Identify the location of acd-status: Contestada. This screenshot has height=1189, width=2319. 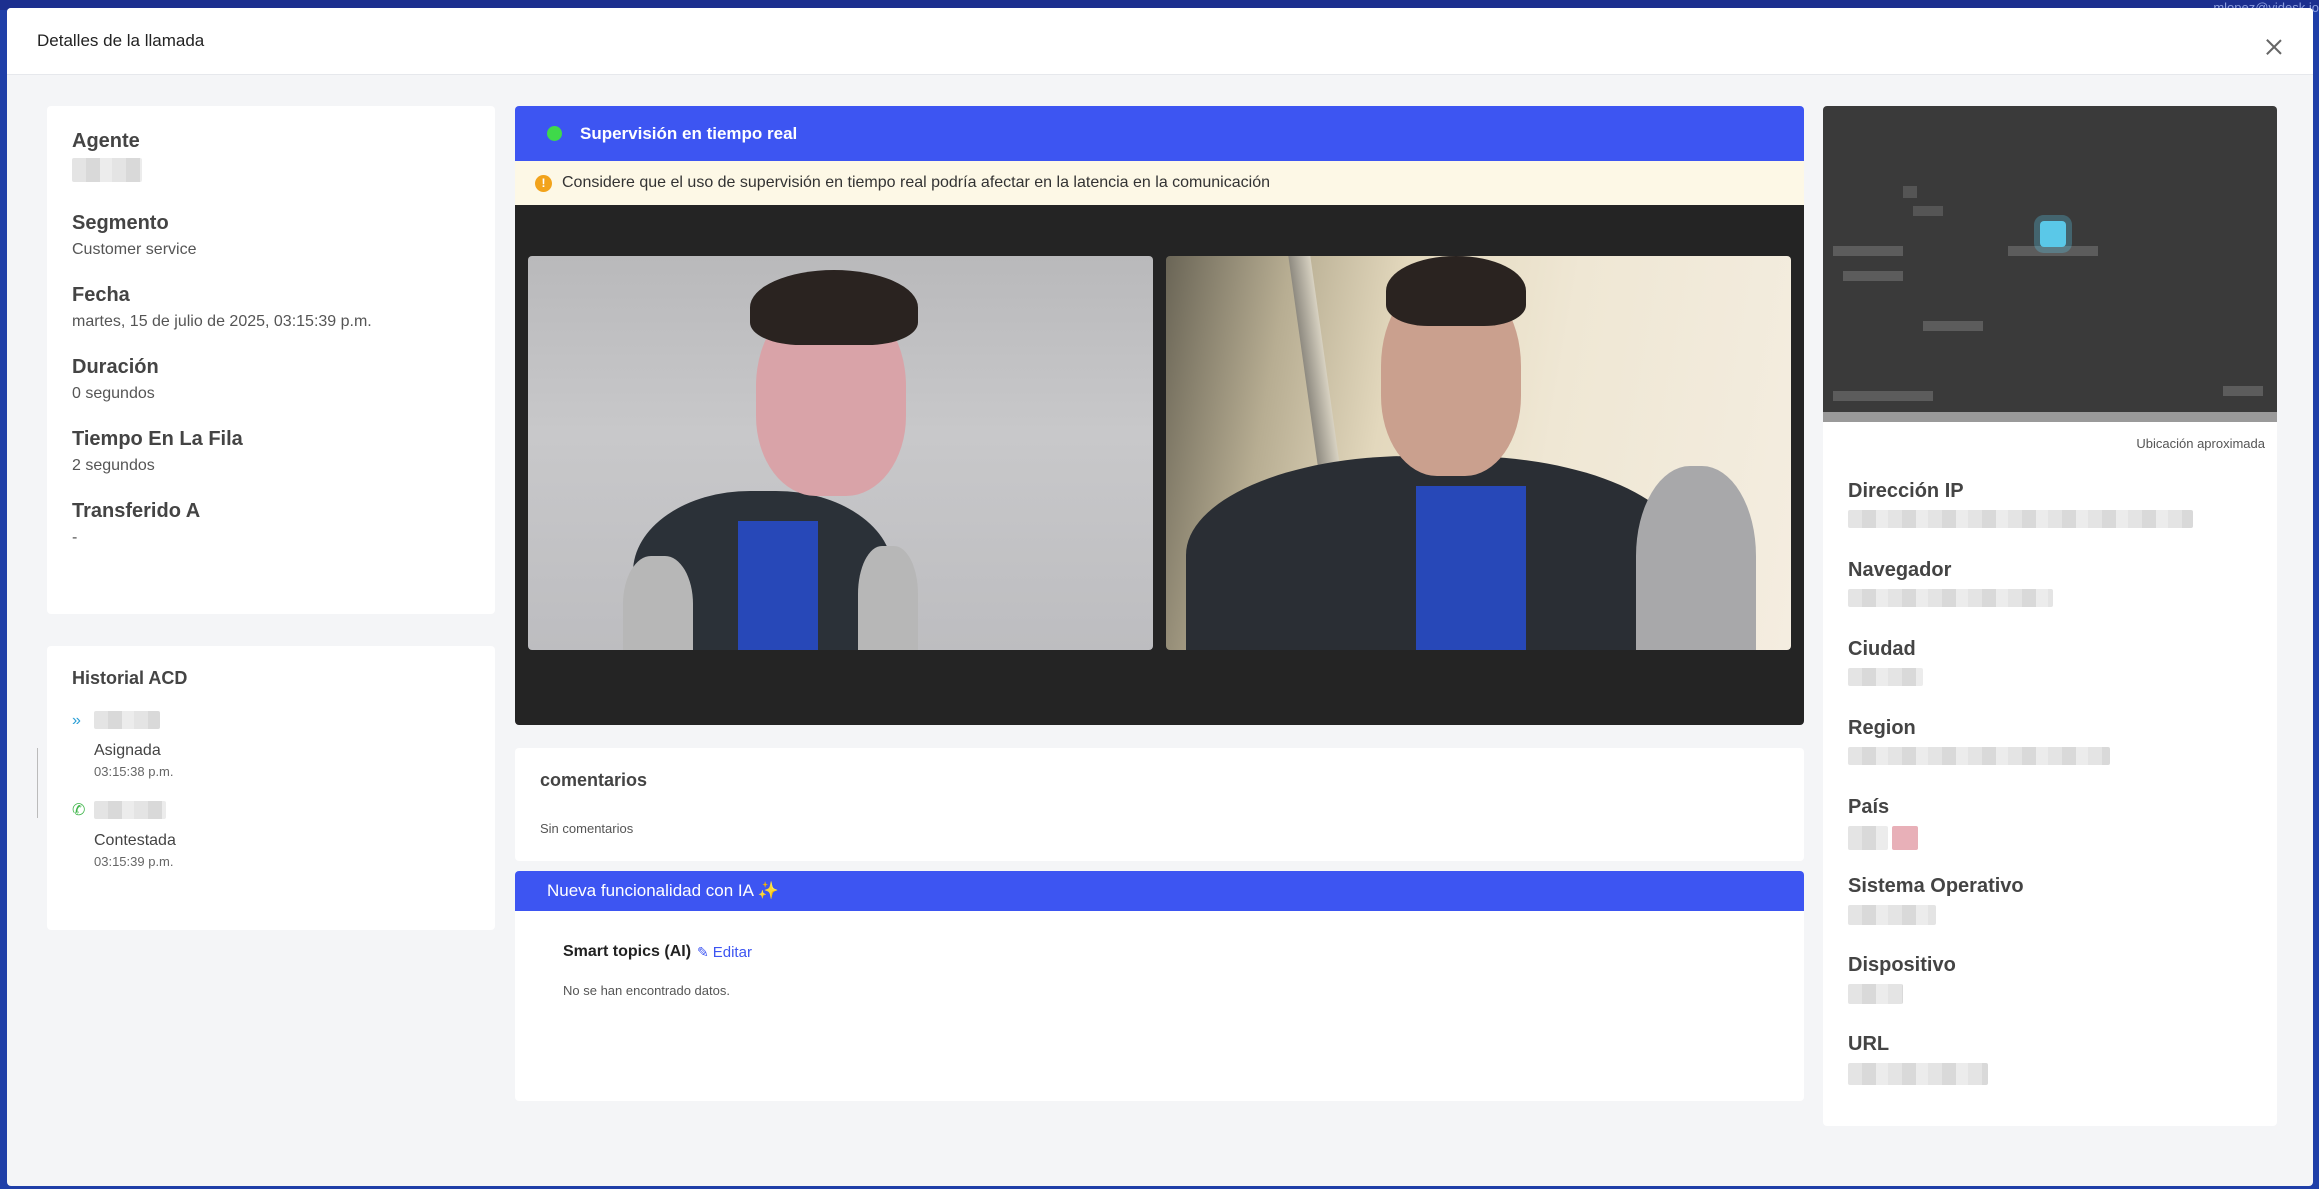
(135, 840).